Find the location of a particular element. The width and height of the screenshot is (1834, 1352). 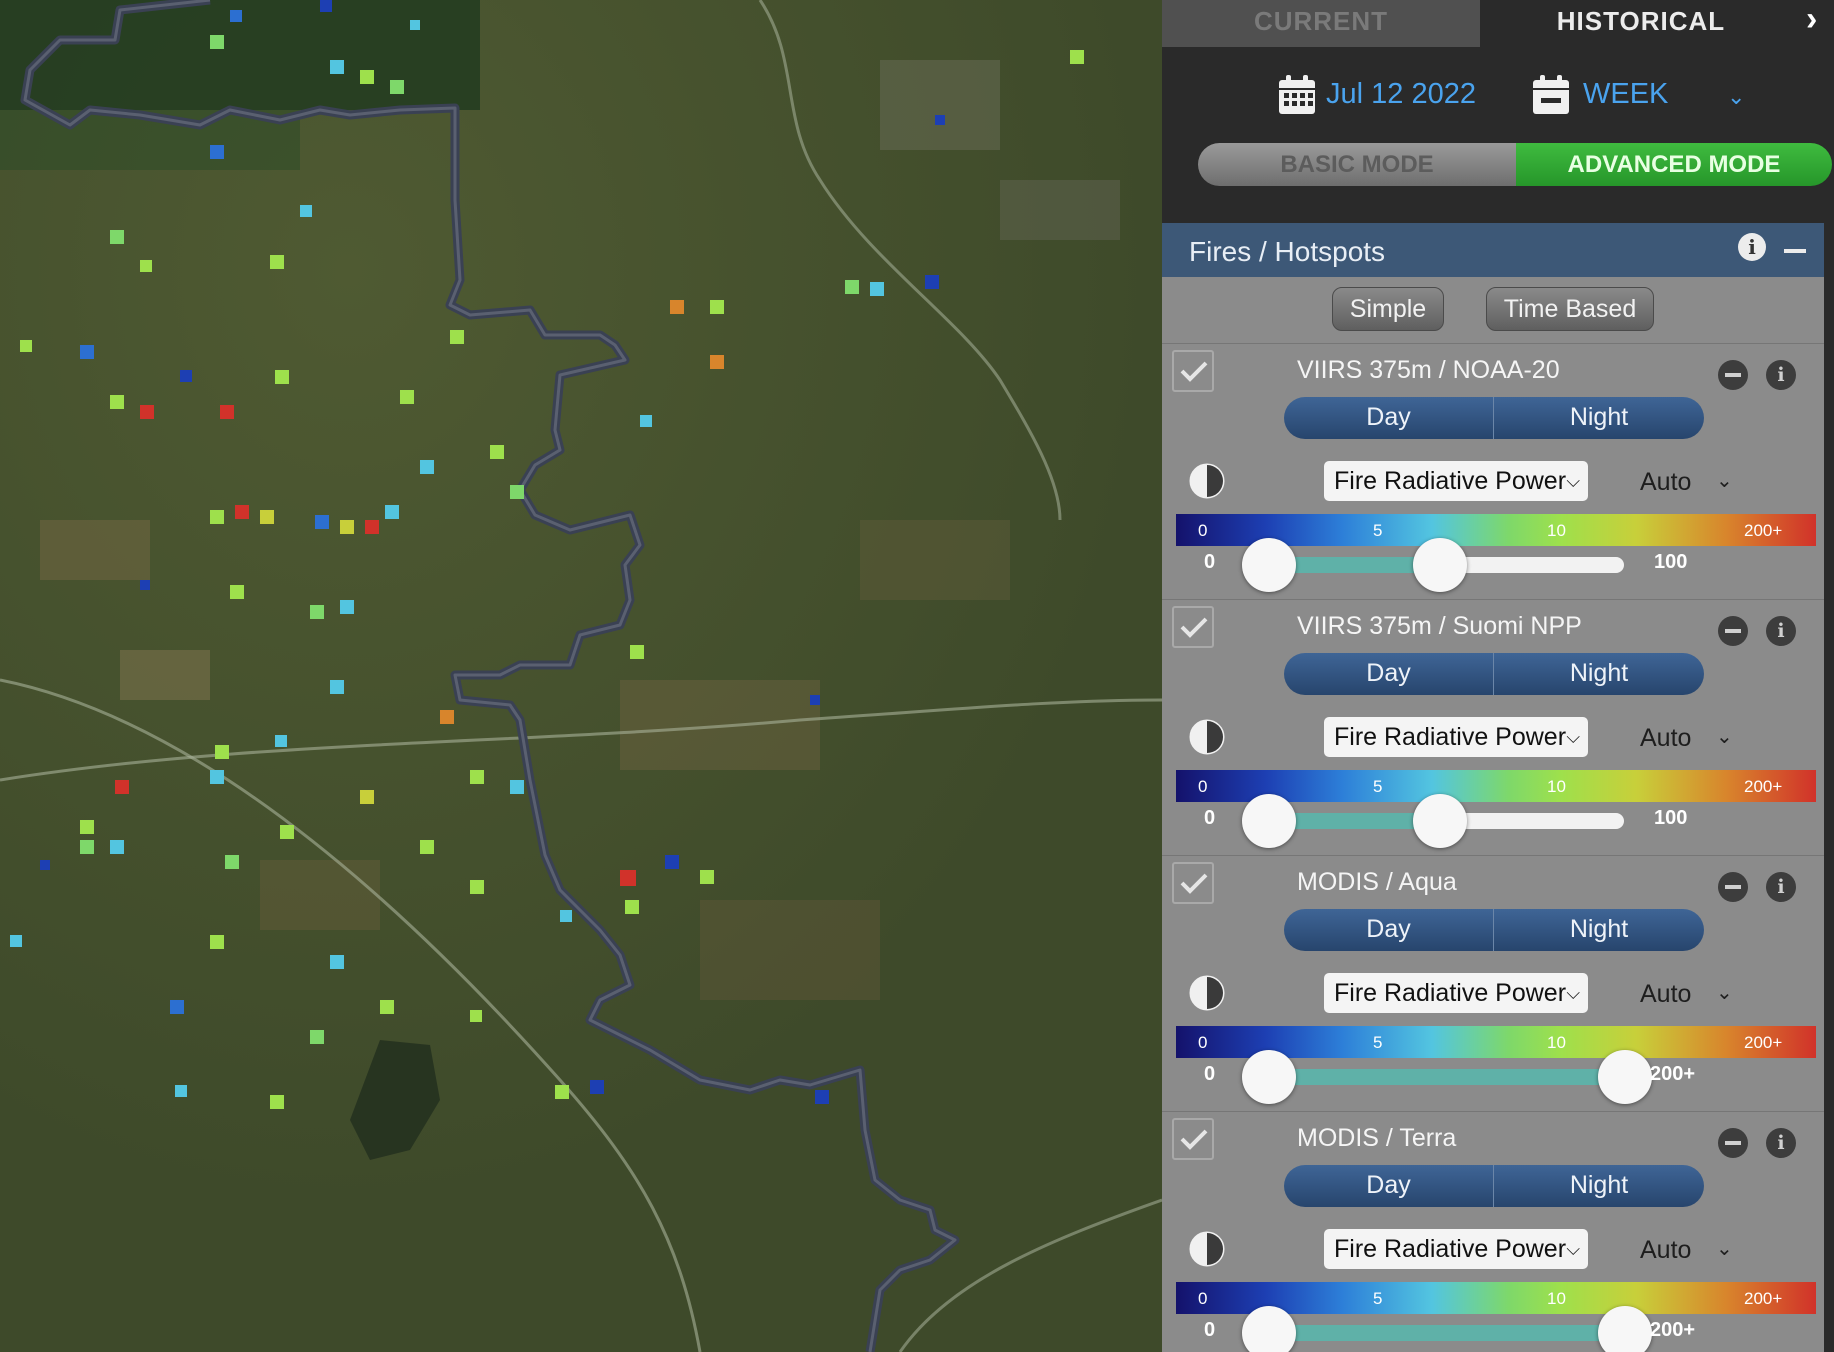

legend-label: 10 is located at coordinates (1556, 530).